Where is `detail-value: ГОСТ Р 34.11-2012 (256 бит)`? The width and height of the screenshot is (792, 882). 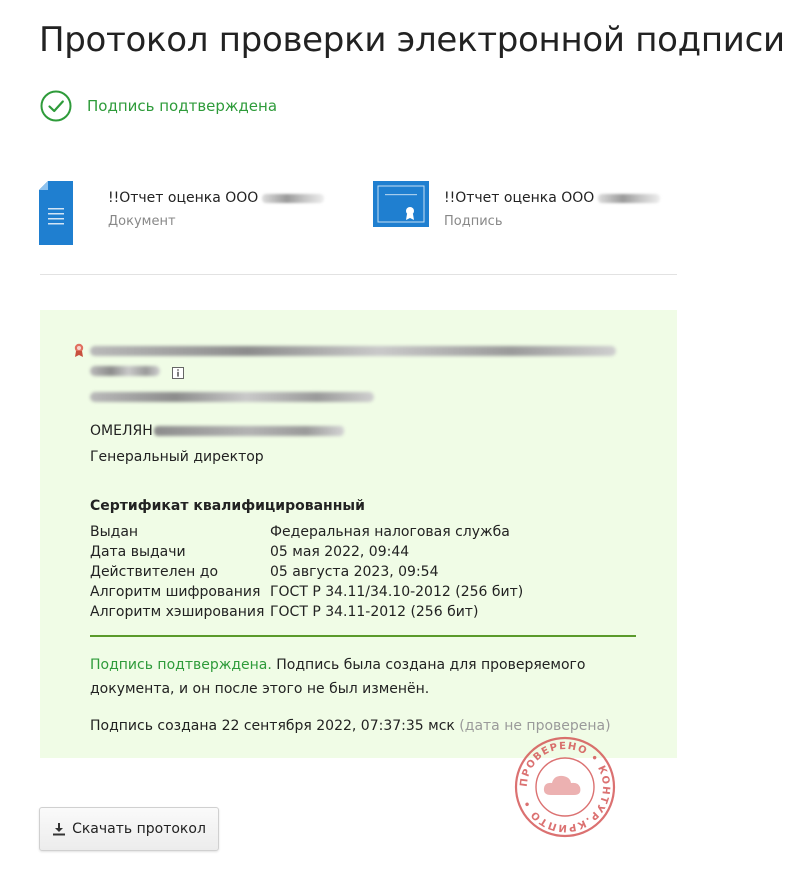 detail-value: ГОСТ Р 34.11-2012 (256 бит) is located at coordinates (374, 612).